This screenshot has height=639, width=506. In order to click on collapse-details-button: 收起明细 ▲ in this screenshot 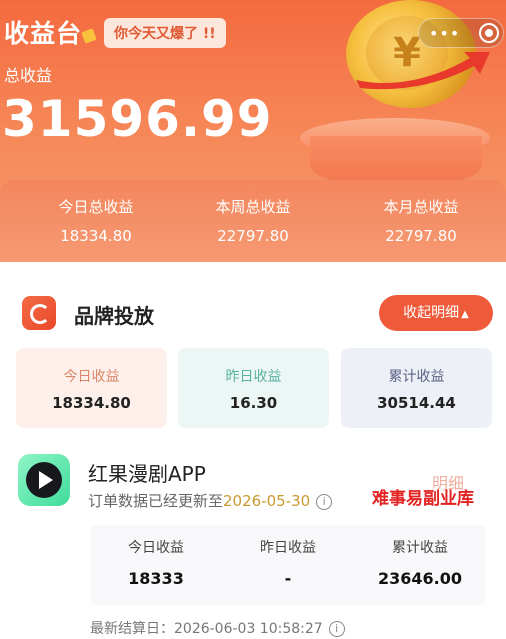, I will do `click(436, 313)`.